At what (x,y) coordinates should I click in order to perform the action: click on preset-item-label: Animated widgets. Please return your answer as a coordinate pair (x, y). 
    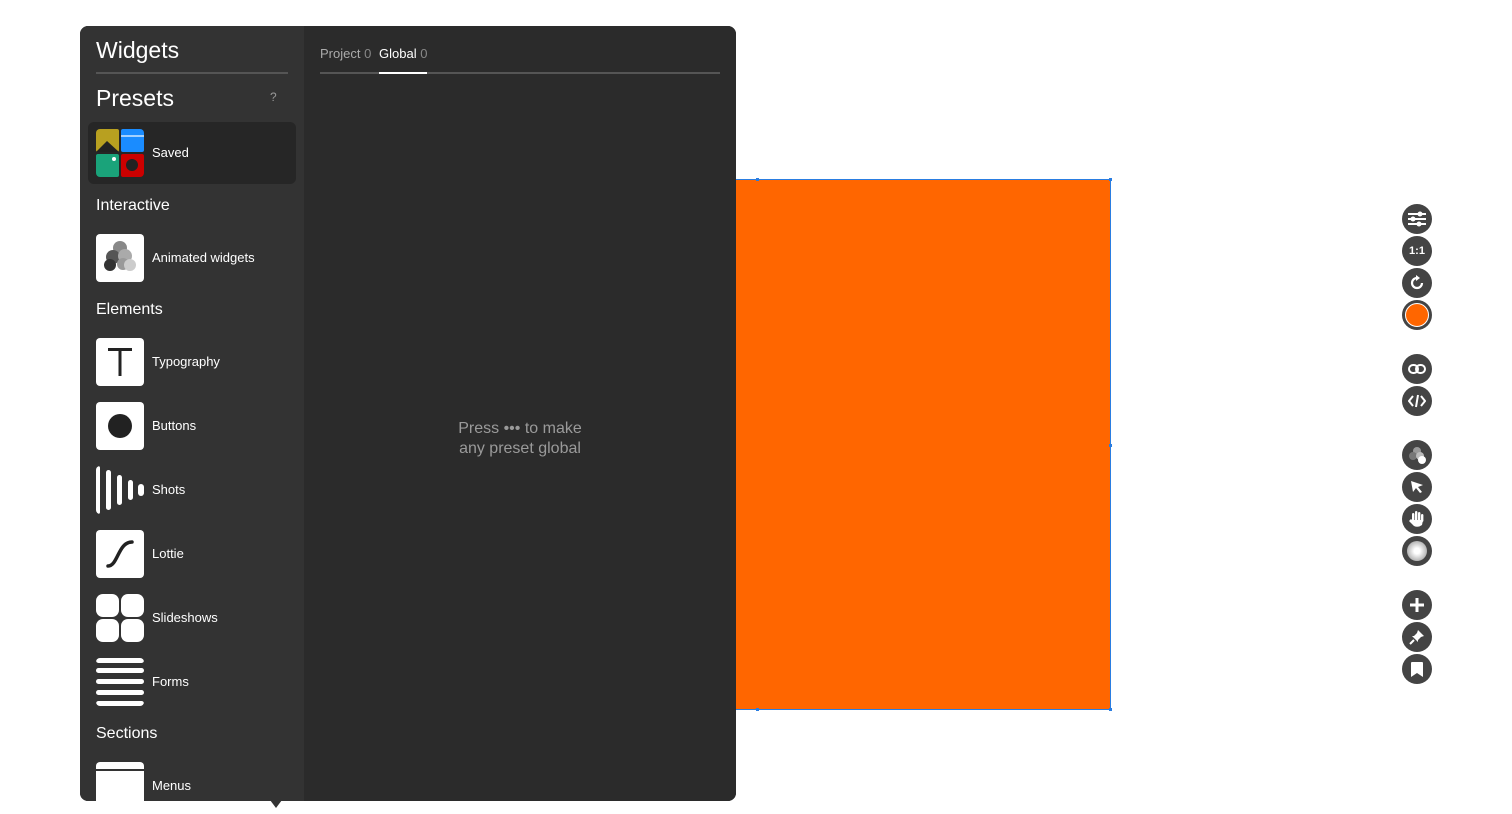
    Looking at the image, I should click on (203, 257).